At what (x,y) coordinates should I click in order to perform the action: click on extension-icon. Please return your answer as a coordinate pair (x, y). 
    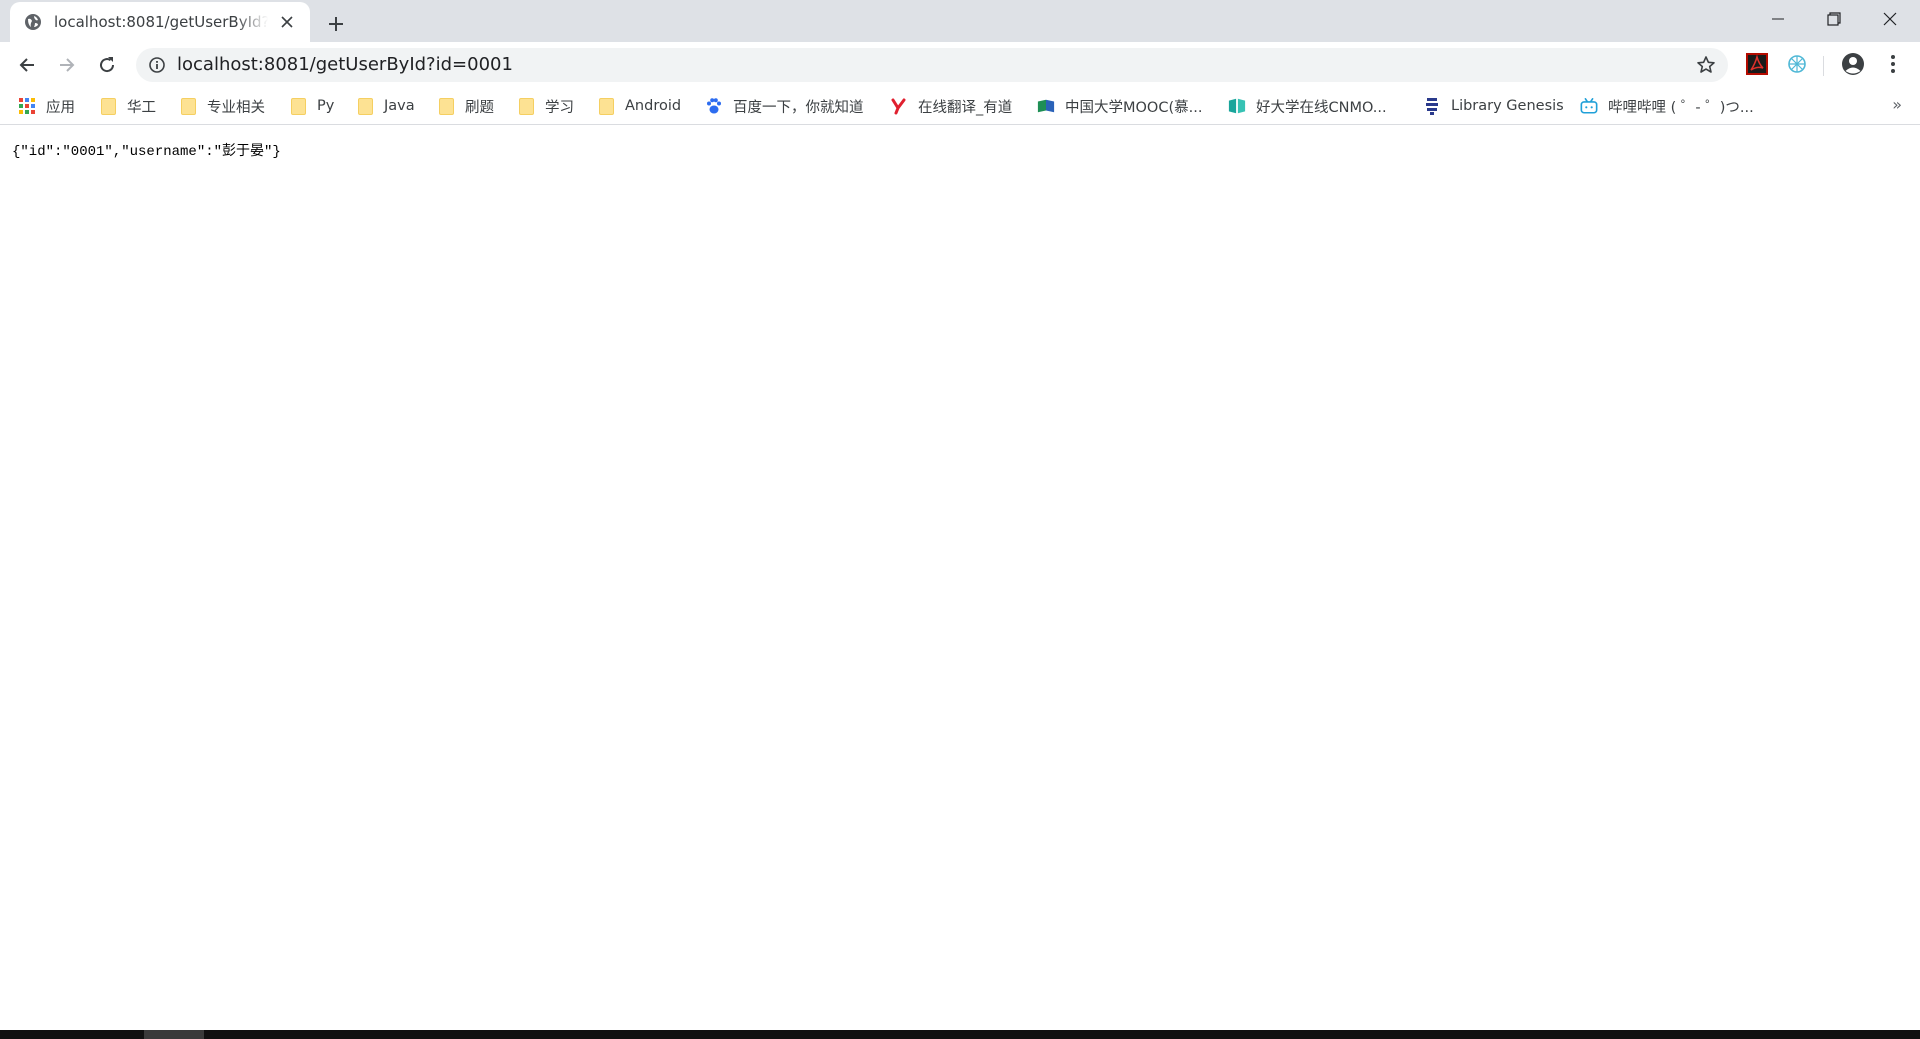
    Looking at the image, I should click on (1797, 64).